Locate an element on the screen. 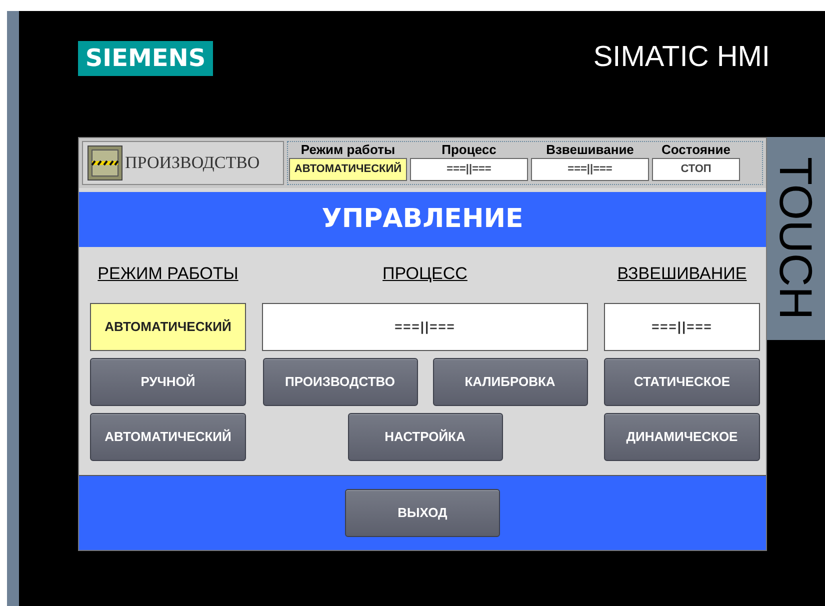 This screenshot has height=606, width=825. status-label: Состояние is located at coordinates (695, 150).